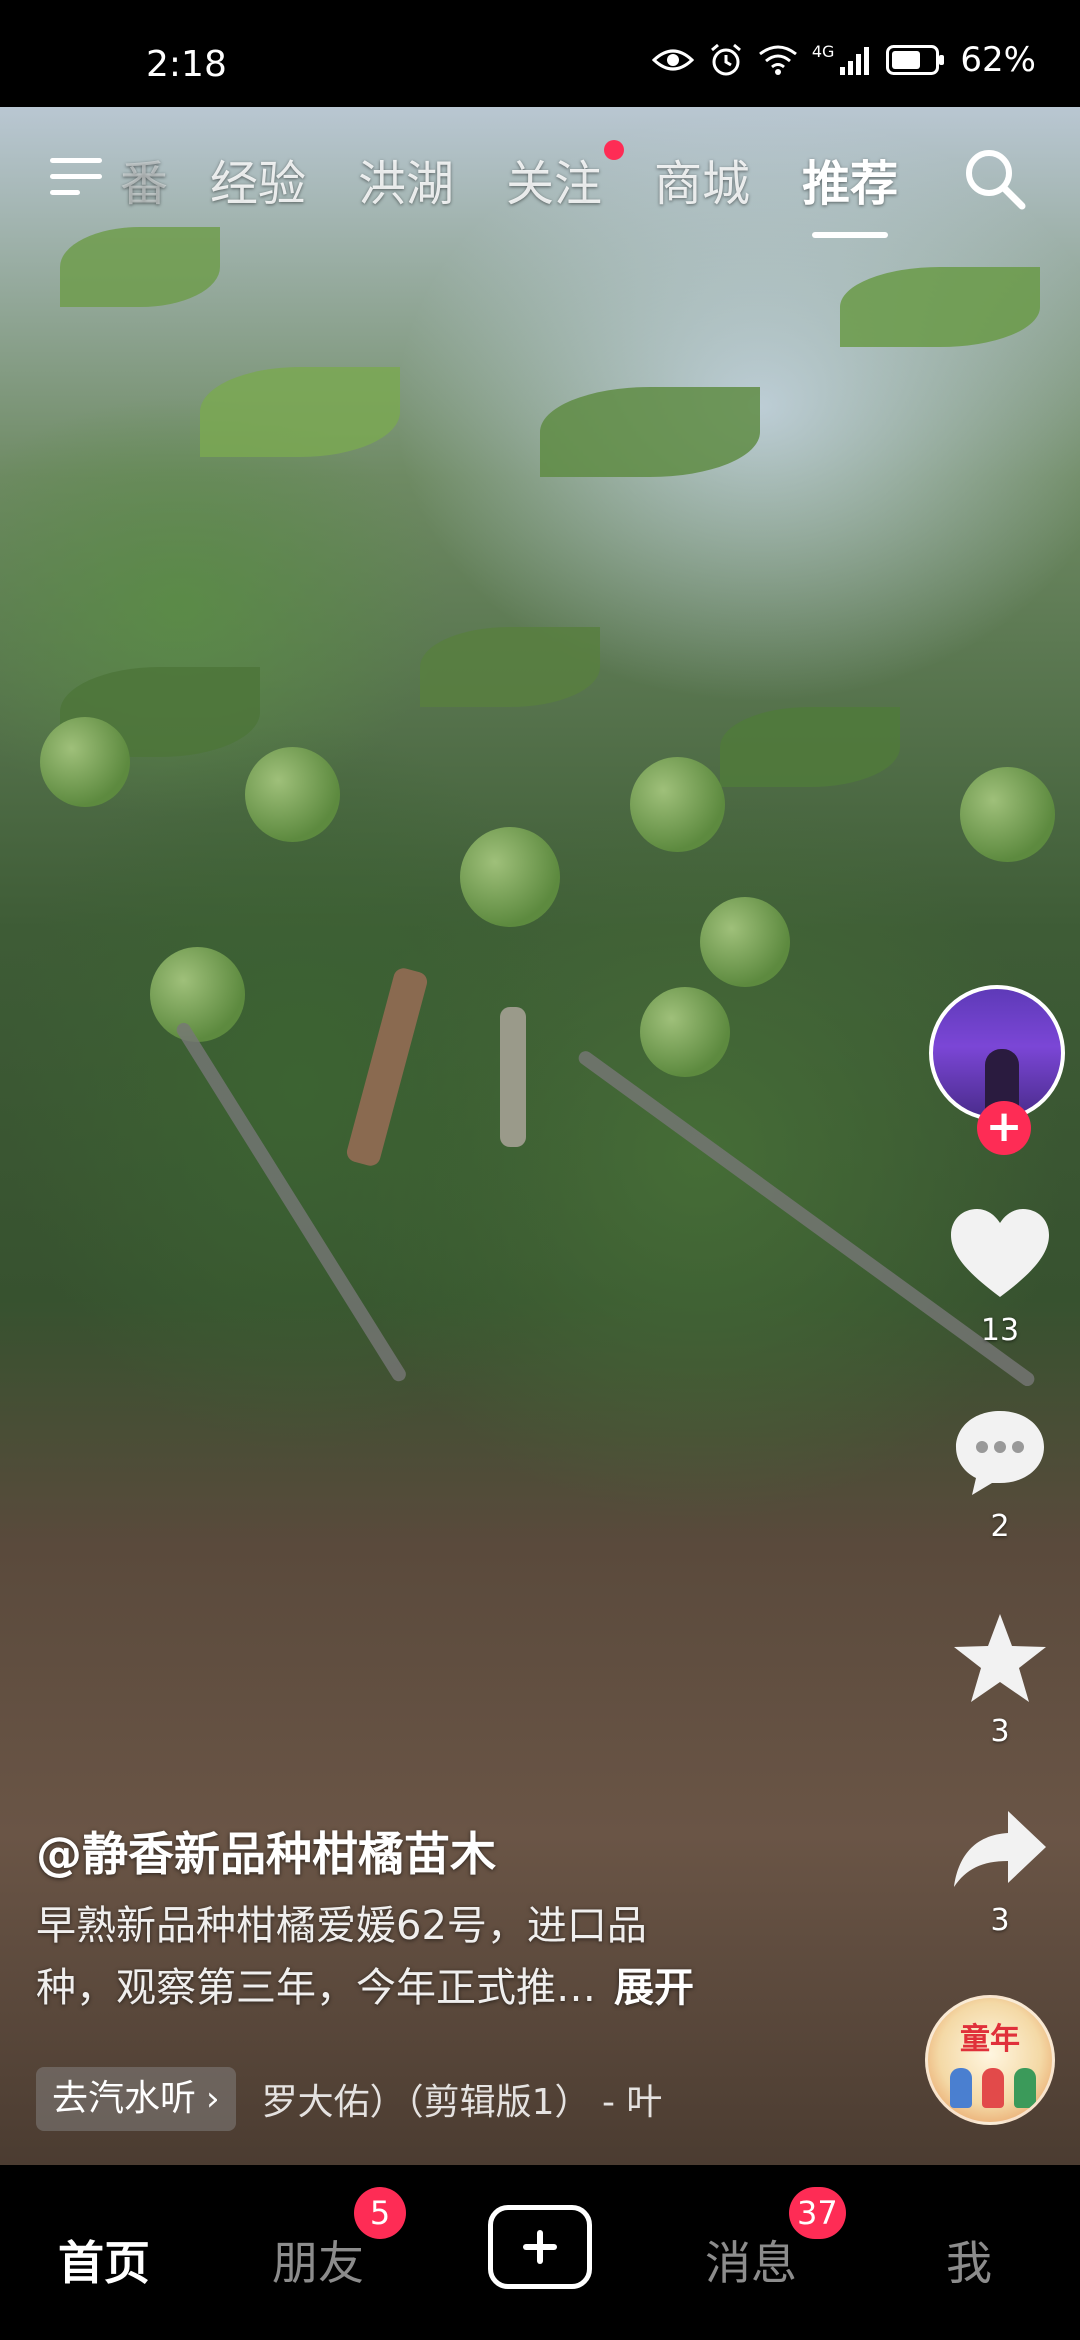 This screenshot has height=2340, width=1080. I want to click on tab-recommend: 推荐, so click(850, 191).